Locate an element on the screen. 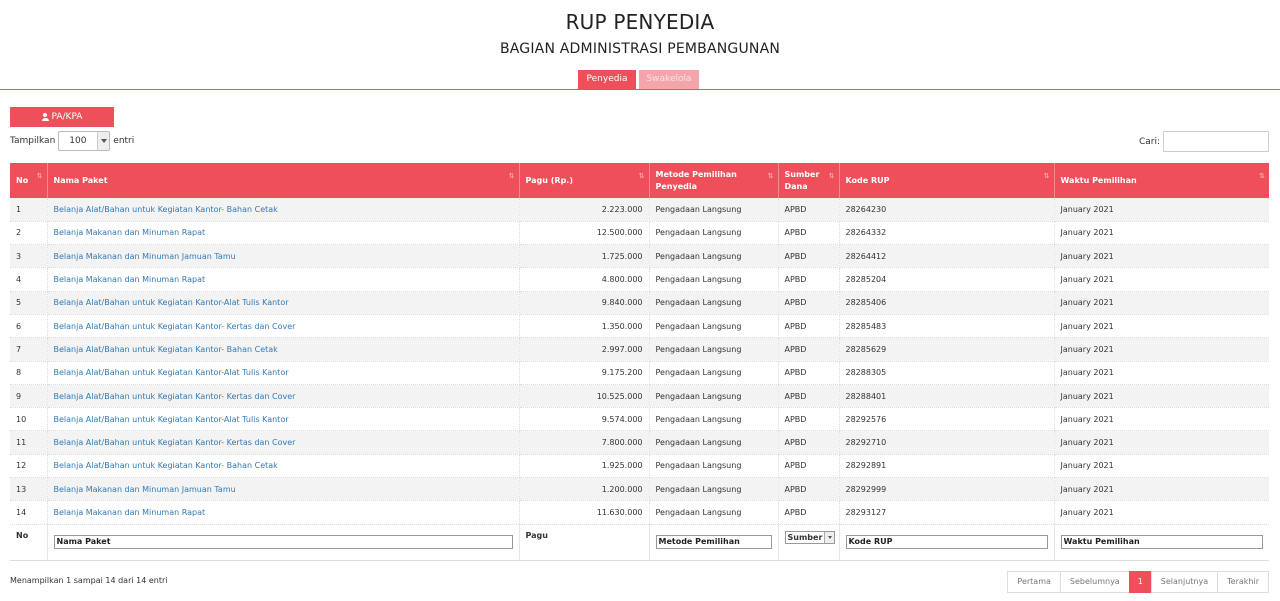 Image resolution: width=1280 pixels, height=601 pixels. cell-pagu: 4.800.000 is located at coordinates (584, 279).